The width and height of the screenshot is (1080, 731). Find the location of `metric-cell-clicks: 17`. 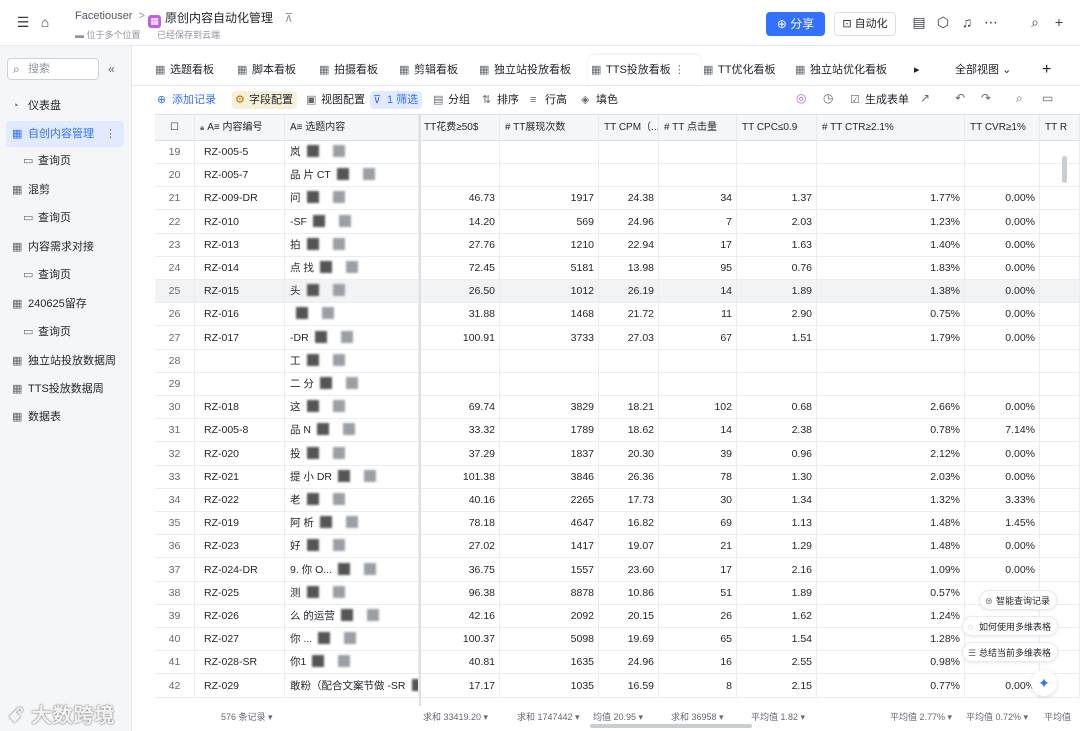

metric-cell-clicks: 17 is located at coordinates (698, 245).